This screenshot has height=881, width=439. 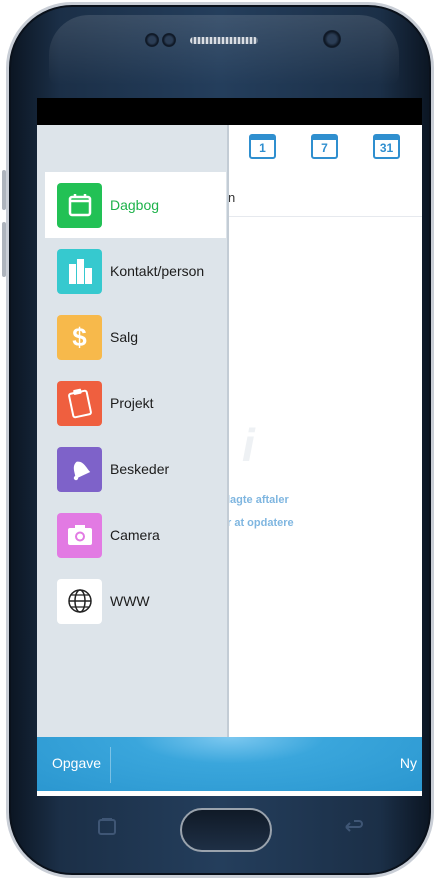 What do you see at coordinates (79, 601) in the screenshot?
I see `globe-icon` at bounding box center [79, 601].